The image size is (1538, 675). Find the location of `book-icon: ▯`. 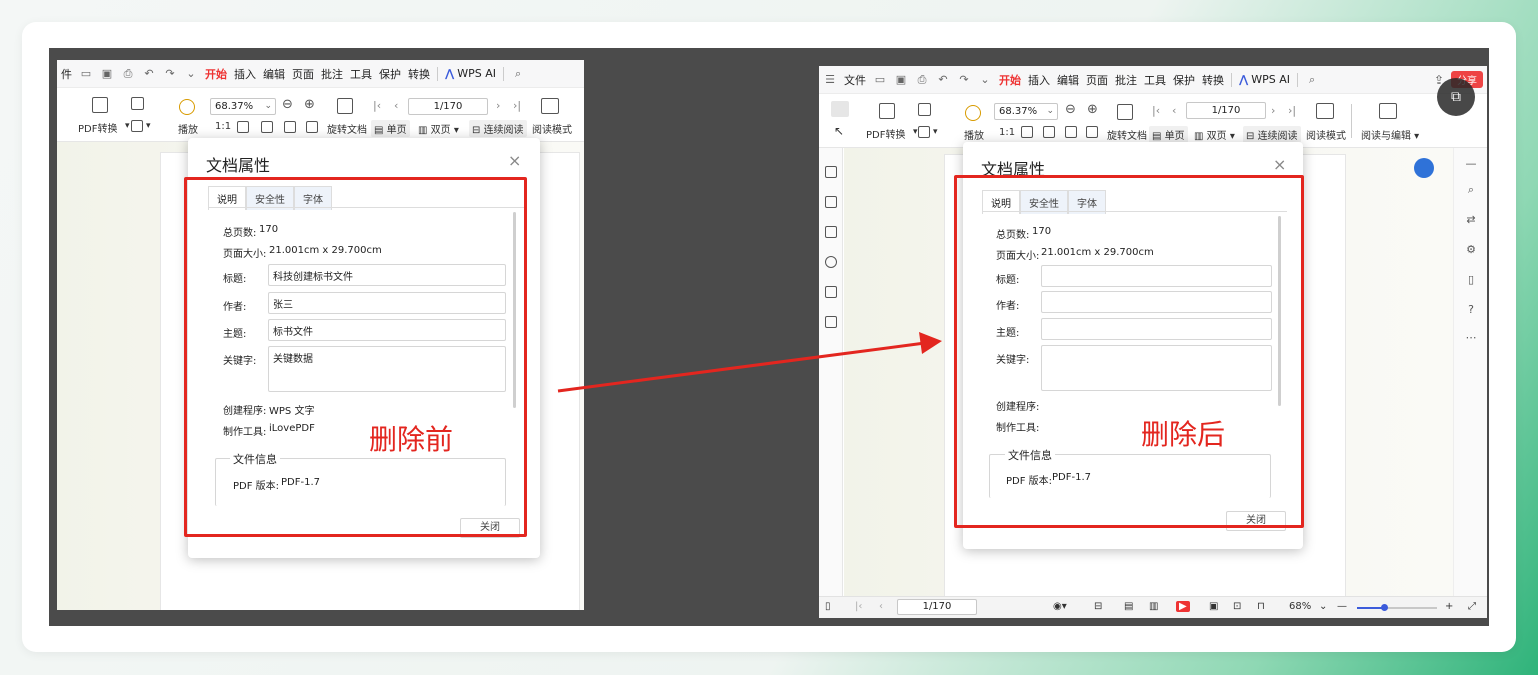

book-icon: ▯ is located at coordinates (1471, 280).